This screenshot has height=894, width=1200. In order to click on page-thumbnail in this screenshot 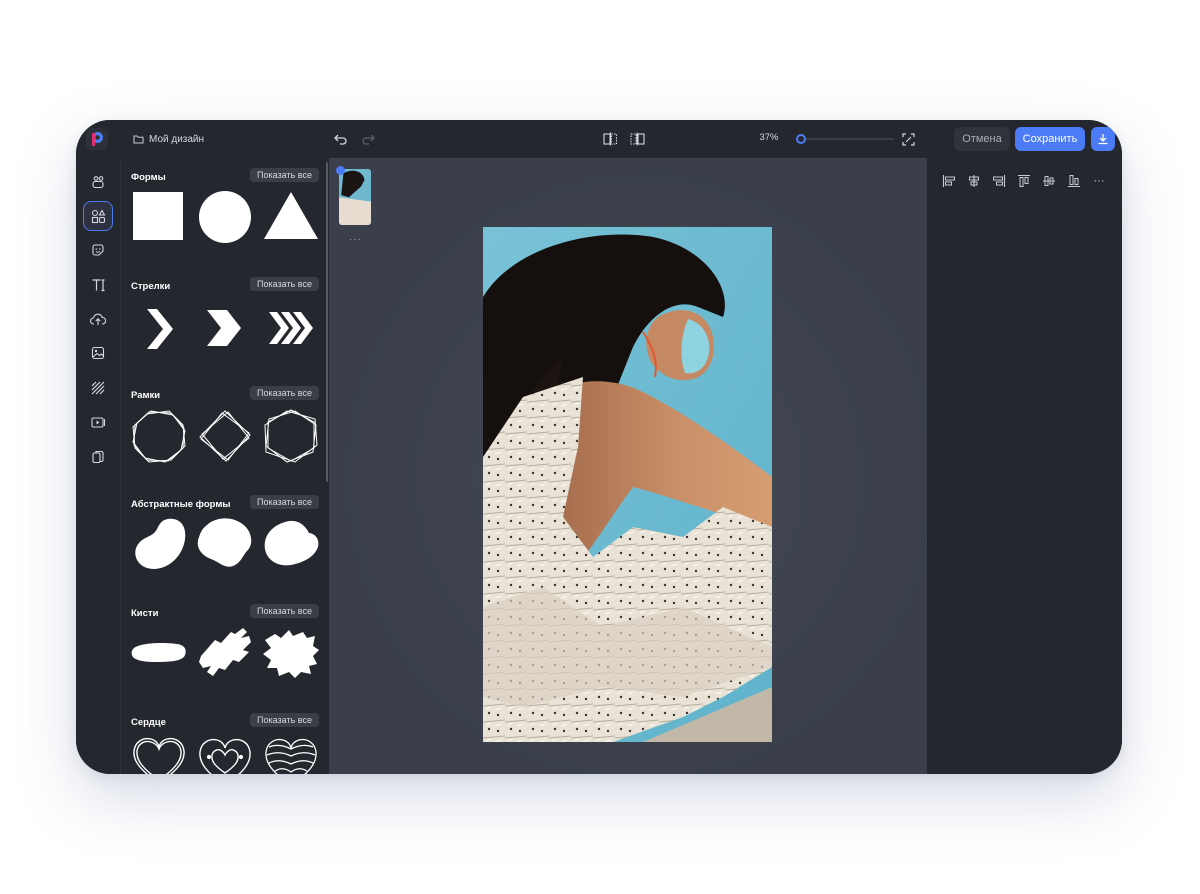, I will do `click(355, 197)`.